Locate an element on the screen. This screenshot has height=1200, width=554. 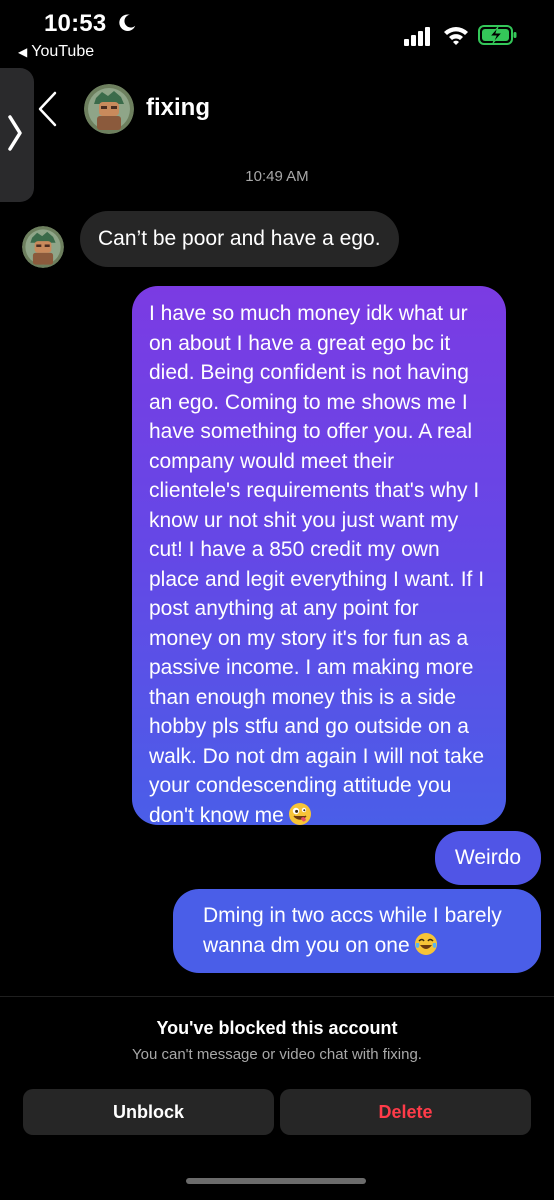
incoming-message-text: Can’t be poor and have a ego. is located at coordinates (239, 238).